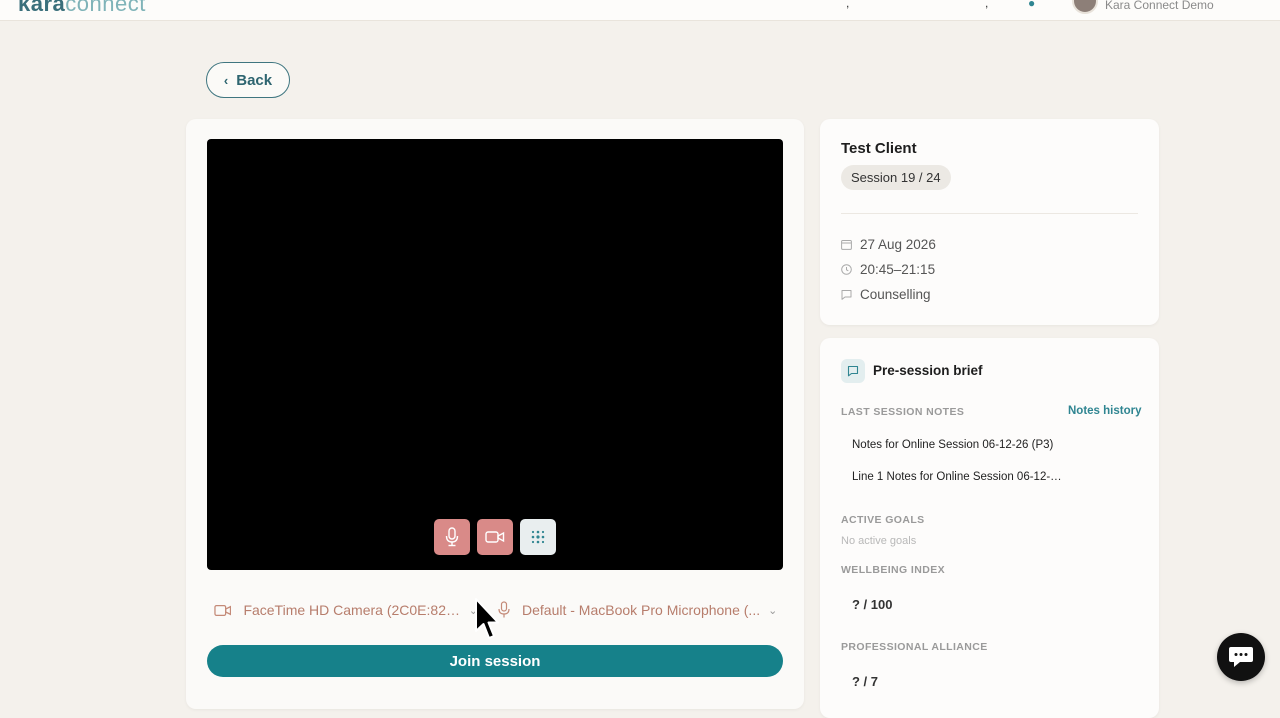 Image resolution: width=1280 pixels, height=718 pixels. I want to click on microphone-toggle-button, so click(452, 537).